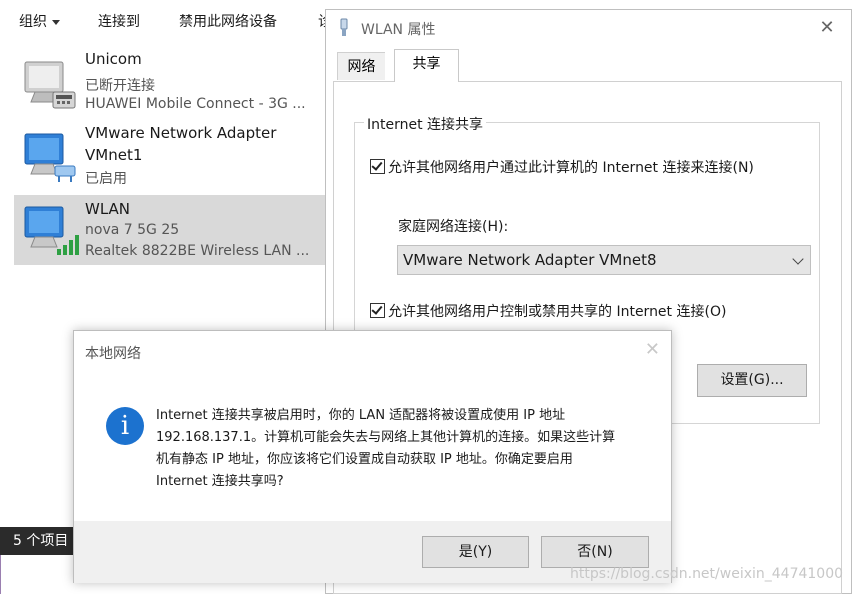 The image size is (852, 594). I want to click on dialup-network-icon, so click(50, 85).